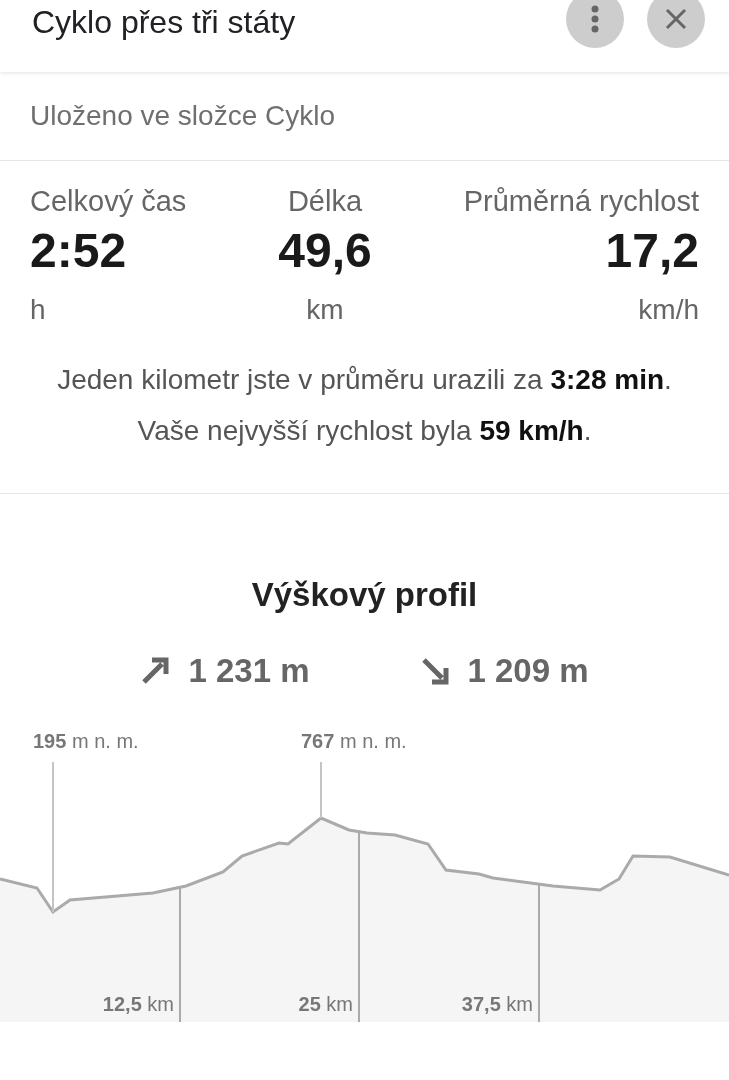  What do you see at coordinates (497, 1004) in the screenshot?
I see `distance-label: 37,5 km` at bounding box center [497, 1004].